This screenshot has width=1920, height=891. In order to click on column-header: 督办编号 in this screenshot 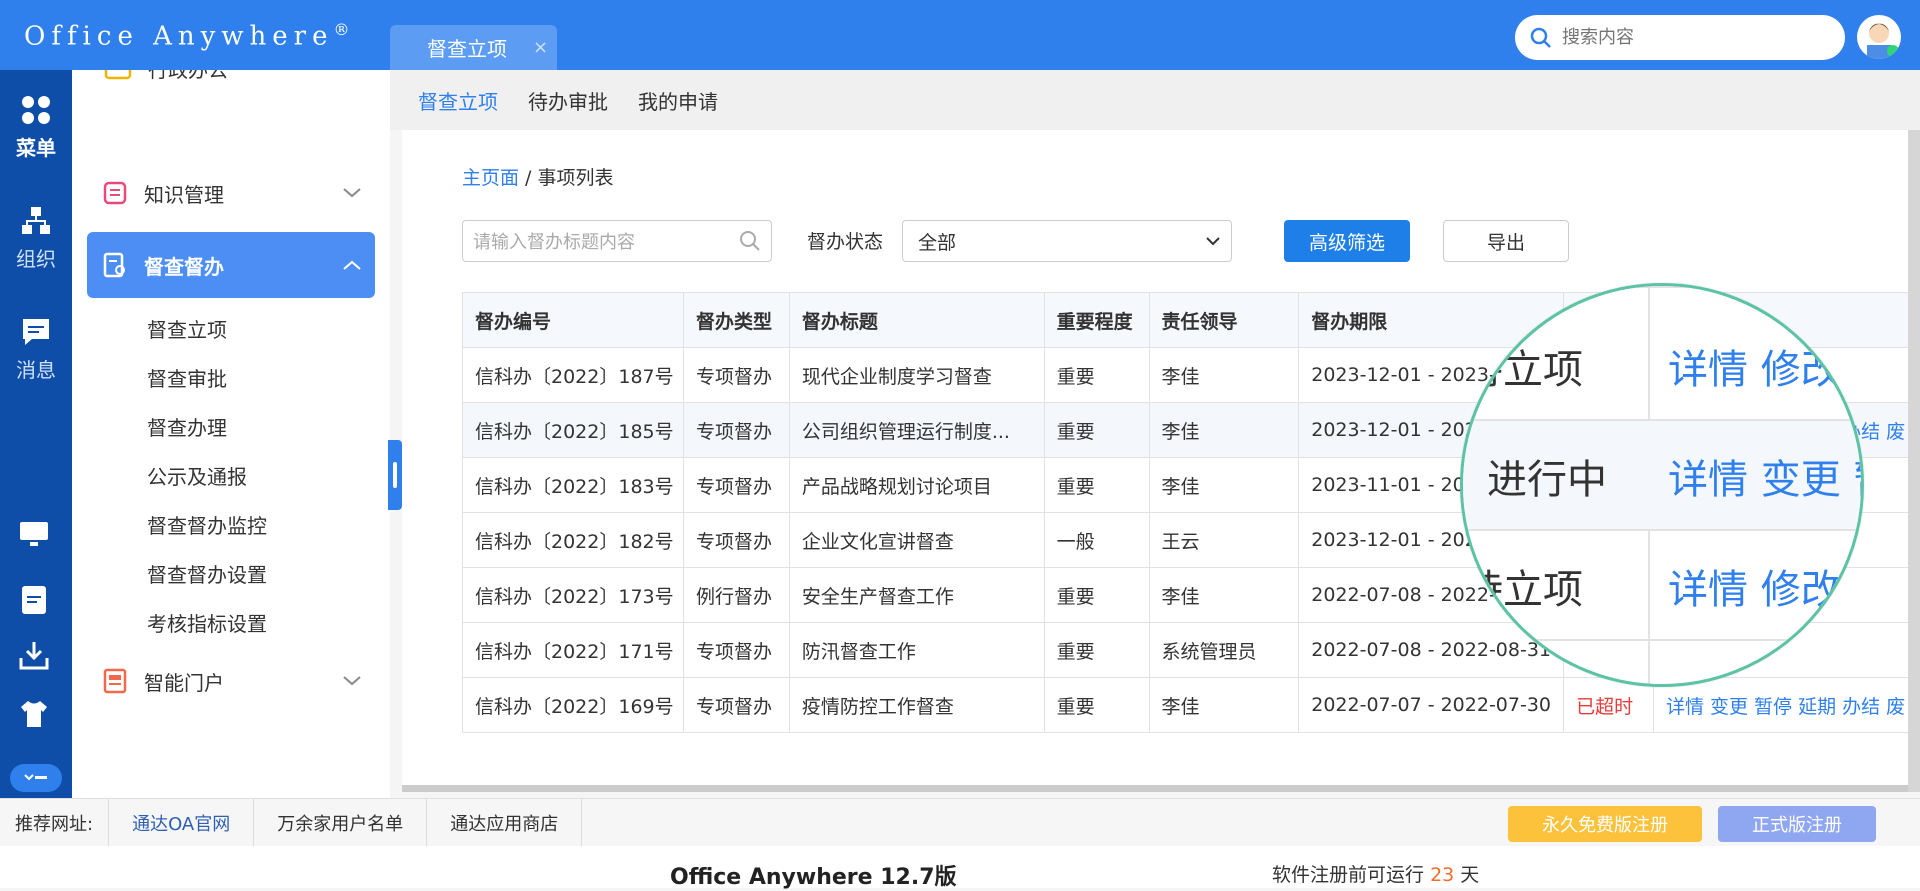, I will do `click(573, 320)`.